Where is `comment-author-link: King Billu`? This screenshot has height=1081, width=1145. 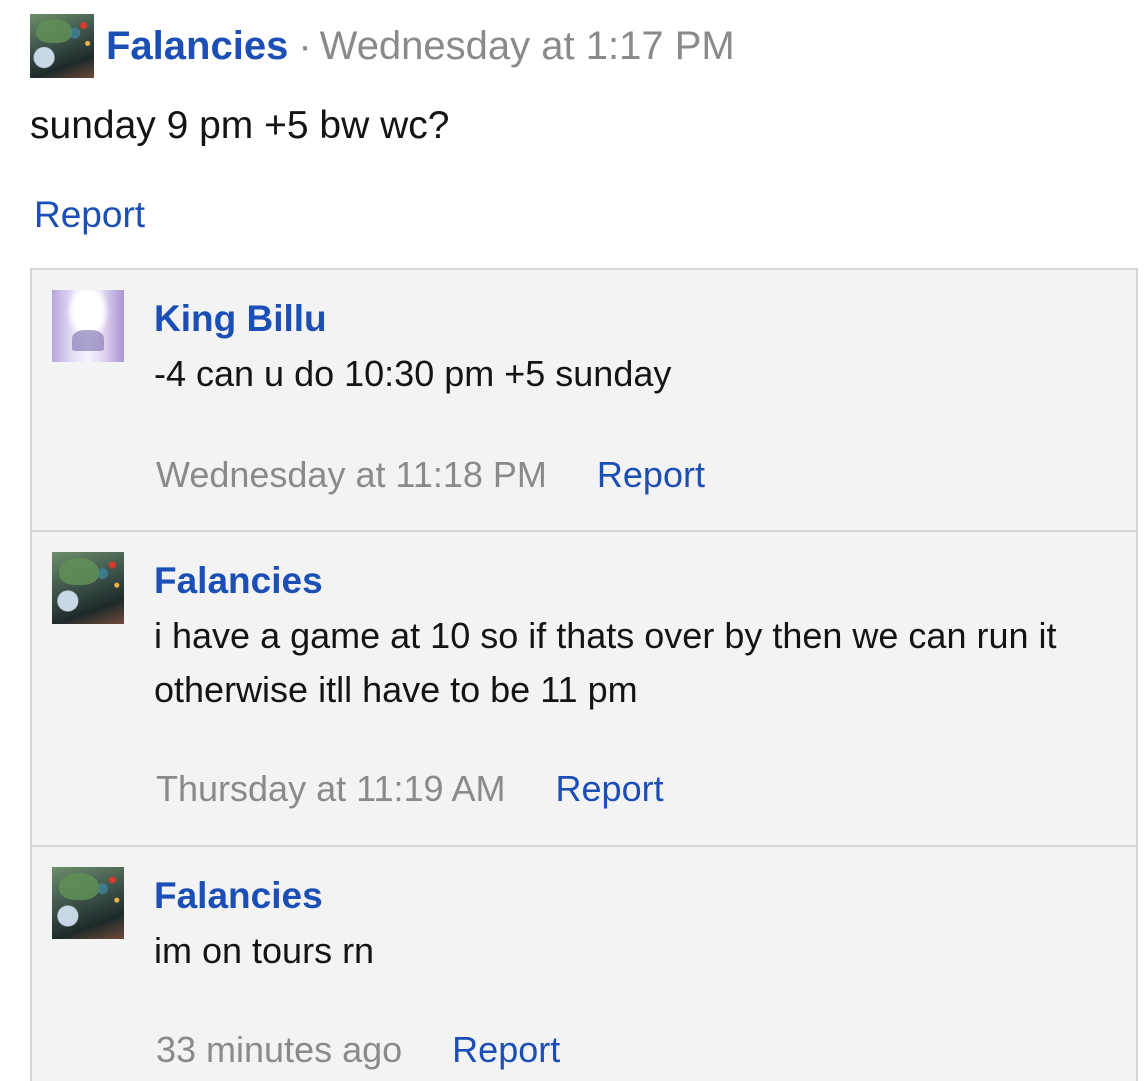 comment-author-link: King Billu is located at coordinates (240, 319).